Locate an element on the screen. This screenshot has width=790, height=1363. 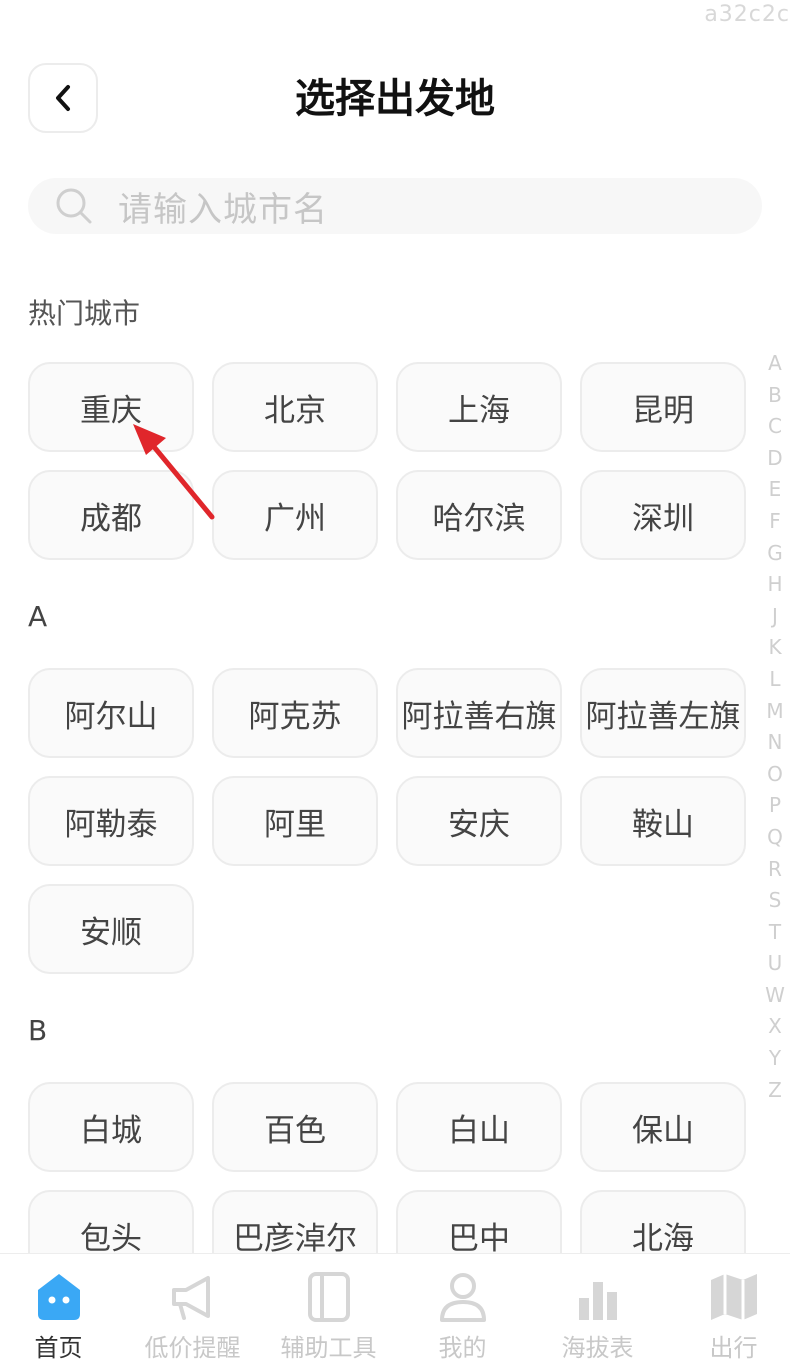
city-chip: 保山 is located at coordinates (663, 1127).